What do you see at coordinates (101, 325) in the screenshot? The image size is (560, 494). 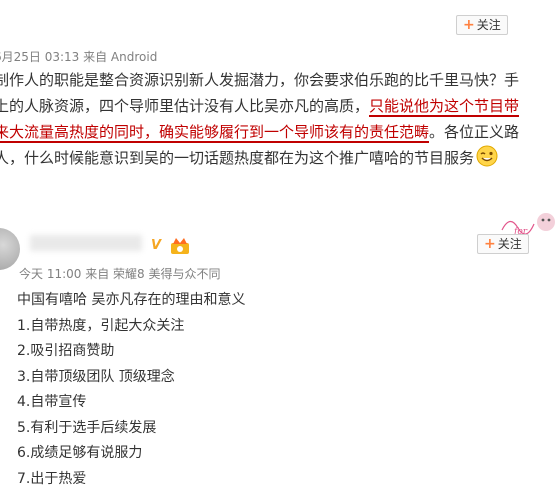 I see `list-item: 1.自带热度，引起大众关注` at bounding box center [101, 325].